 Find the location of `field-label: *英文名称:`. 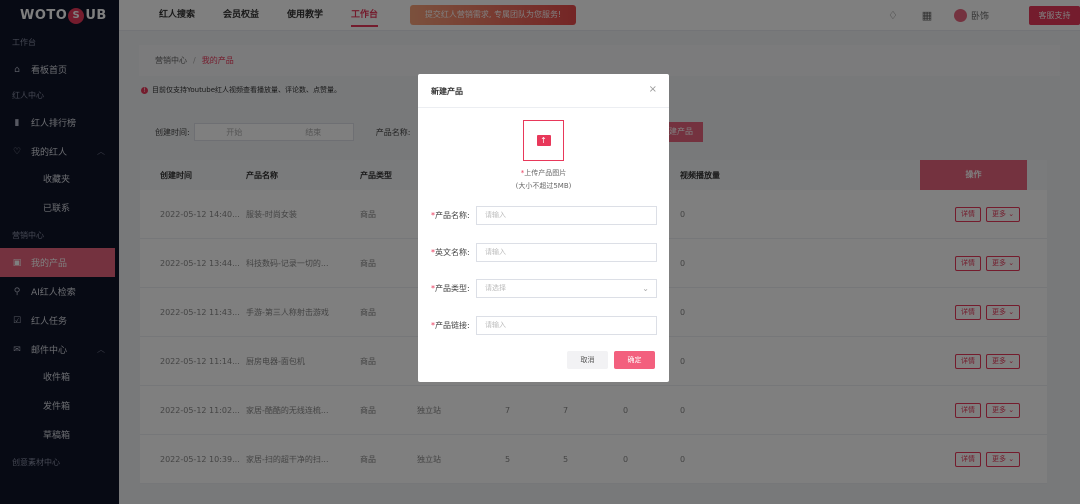

field-label: *英文名称: is located at coordinates (453, 252).